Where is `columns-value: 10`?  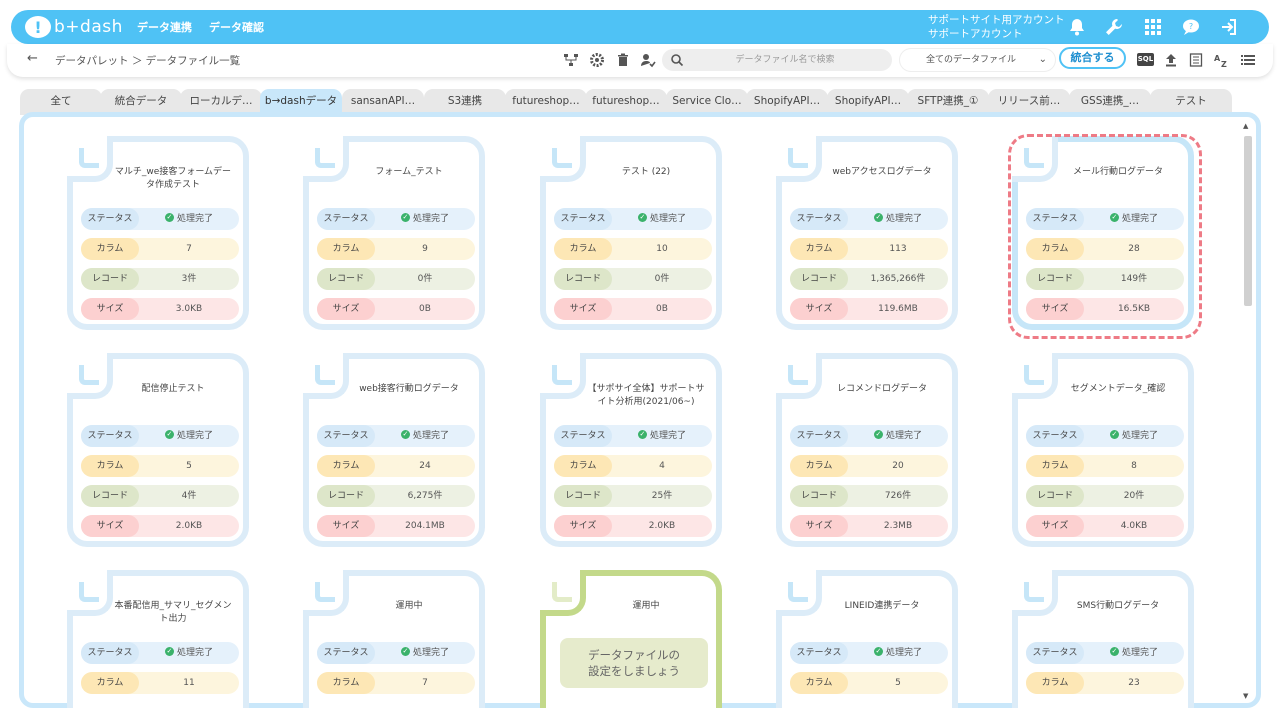
columns-value: 10 is located at coordinates (662, 249).